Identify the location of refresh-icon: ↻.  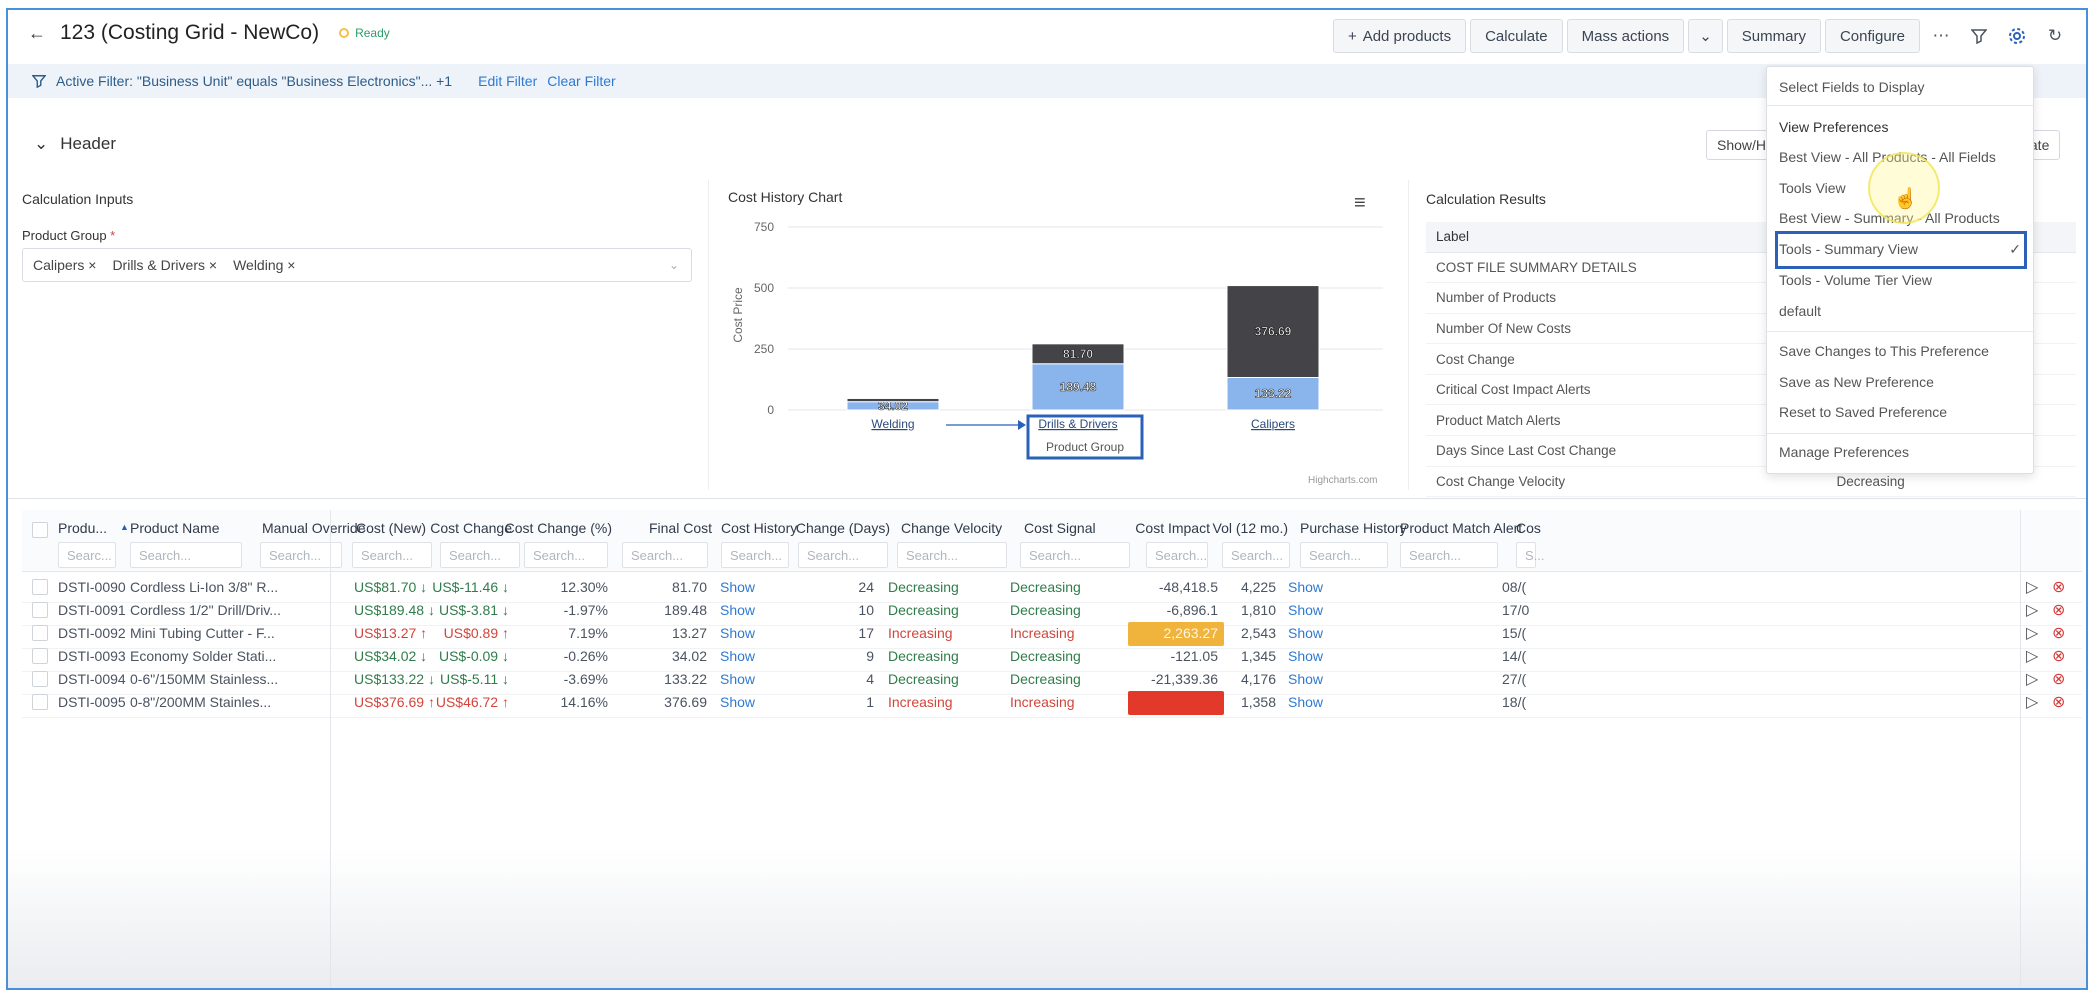
(2055, 36).